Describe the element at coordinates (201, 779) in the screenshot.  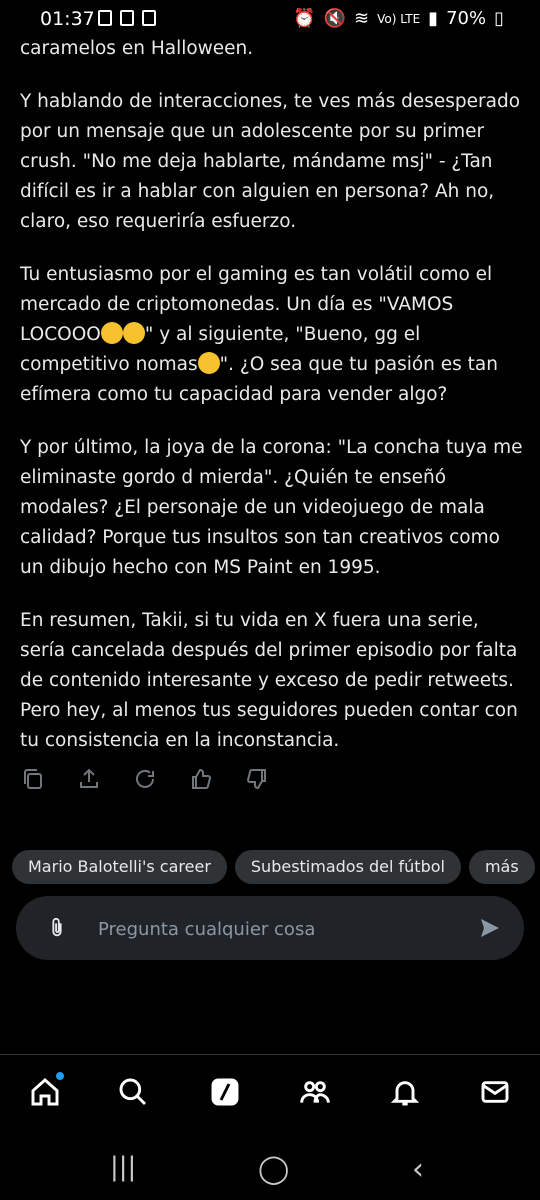
I see `thumbs-up-icon` at that location.